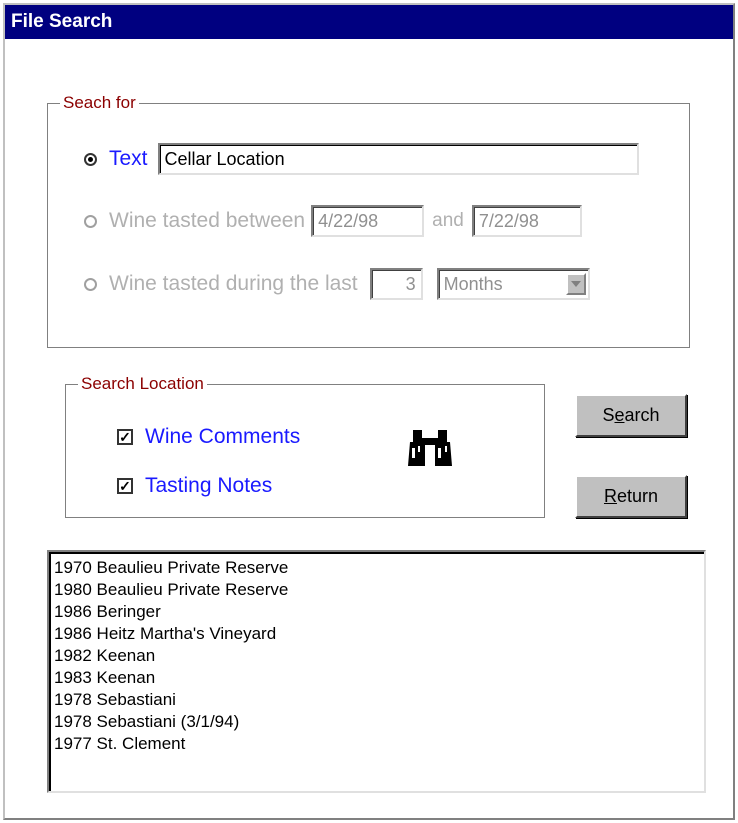 The width and height of the screenshot is (738, 823). Describe the element at coordinates (379, 590) in the screenshot. I see `list-item: 1980 Beaulieu Private Reserve` at that location.